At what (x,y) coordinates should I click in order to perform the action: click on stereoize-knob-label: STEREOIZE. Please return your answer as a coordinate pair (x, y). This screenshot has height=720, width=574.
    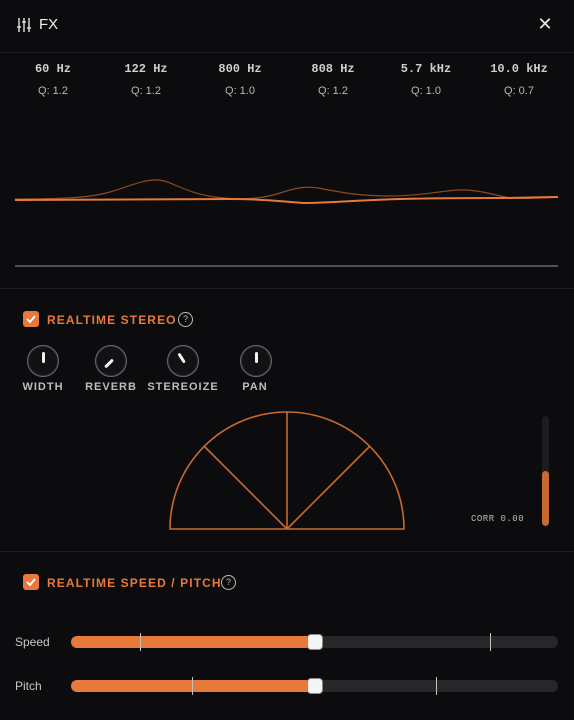
    Looking at the image, I should click on (183, 387).